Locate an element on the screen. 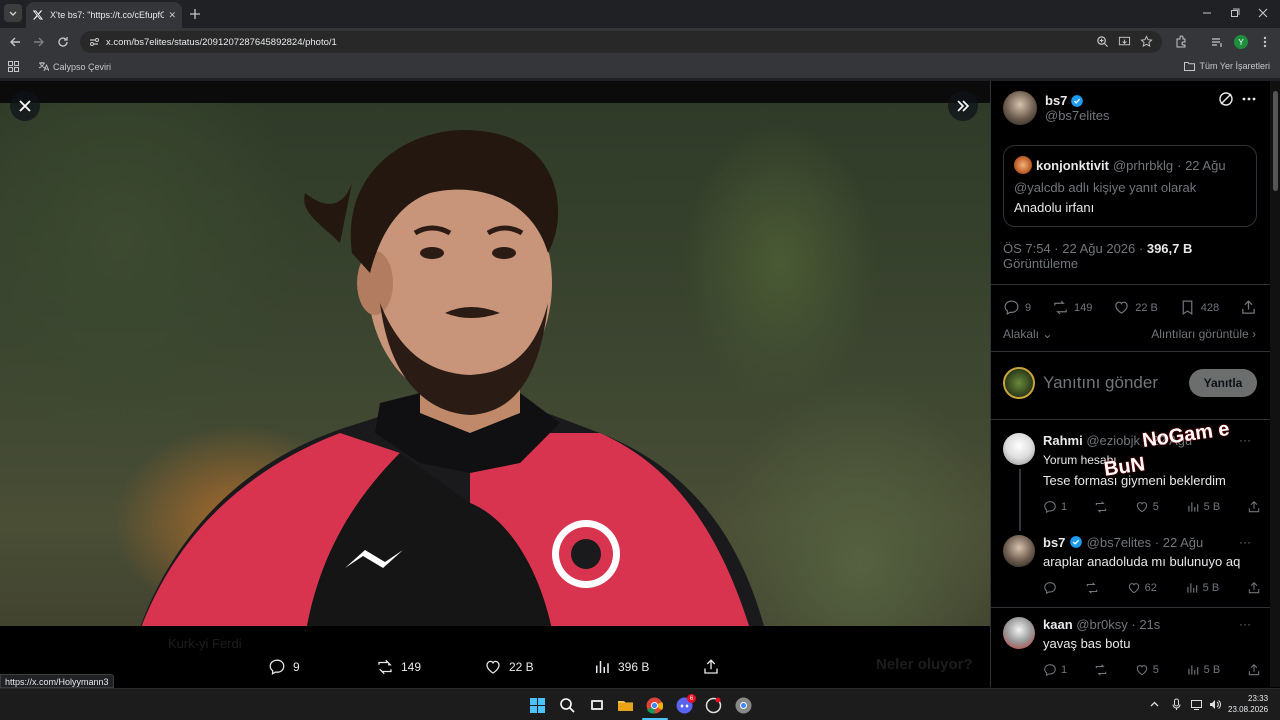 The height and width of the screenshot is (720, 1280). sidebar-scrollbar is located at coordinates (1275, 384).